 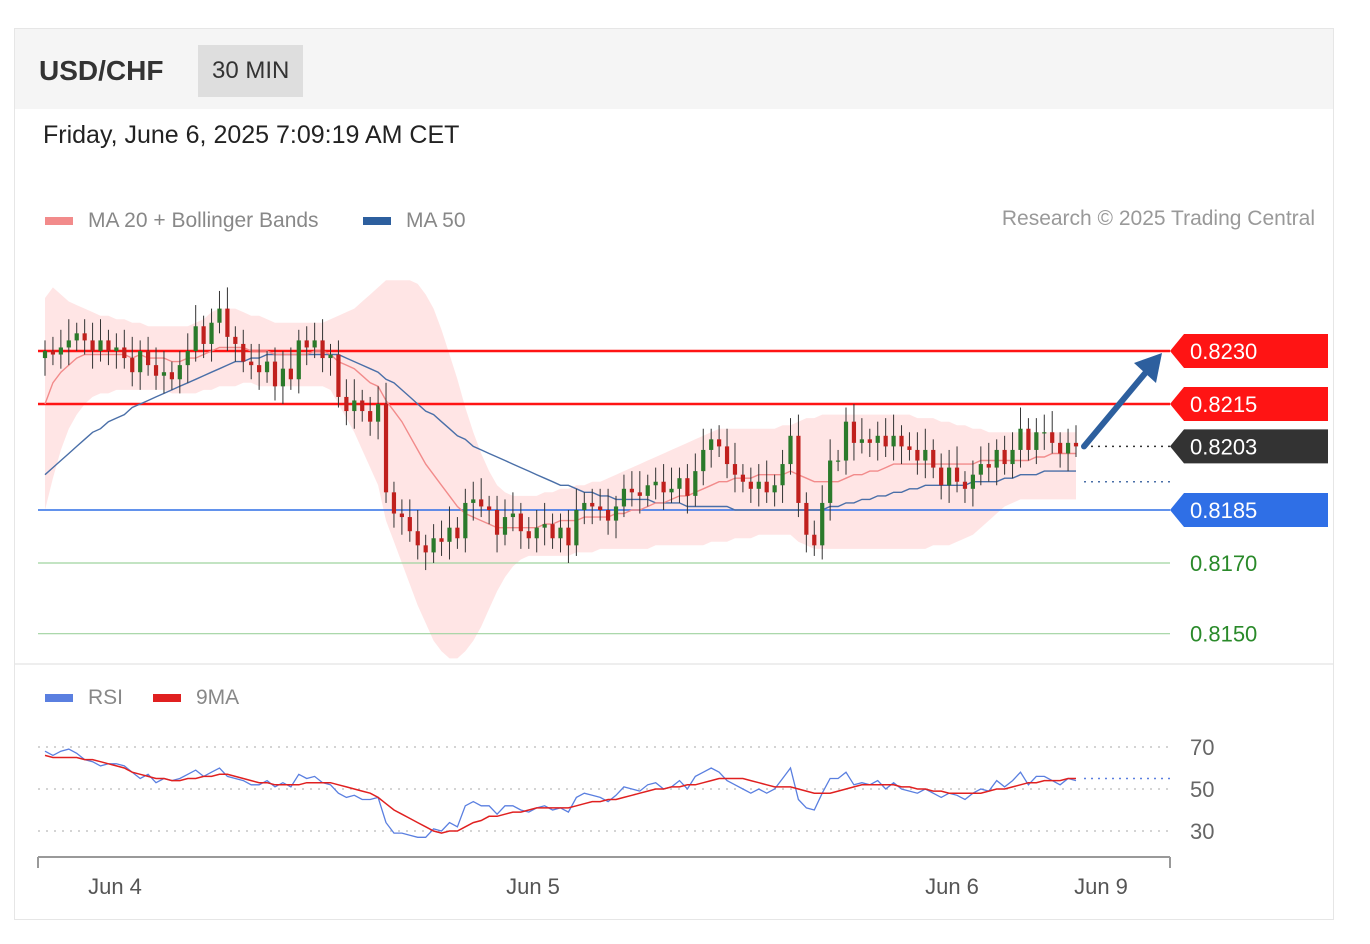 I want to click on x-tick-label: Jun 4, so click(x=115, y=886).